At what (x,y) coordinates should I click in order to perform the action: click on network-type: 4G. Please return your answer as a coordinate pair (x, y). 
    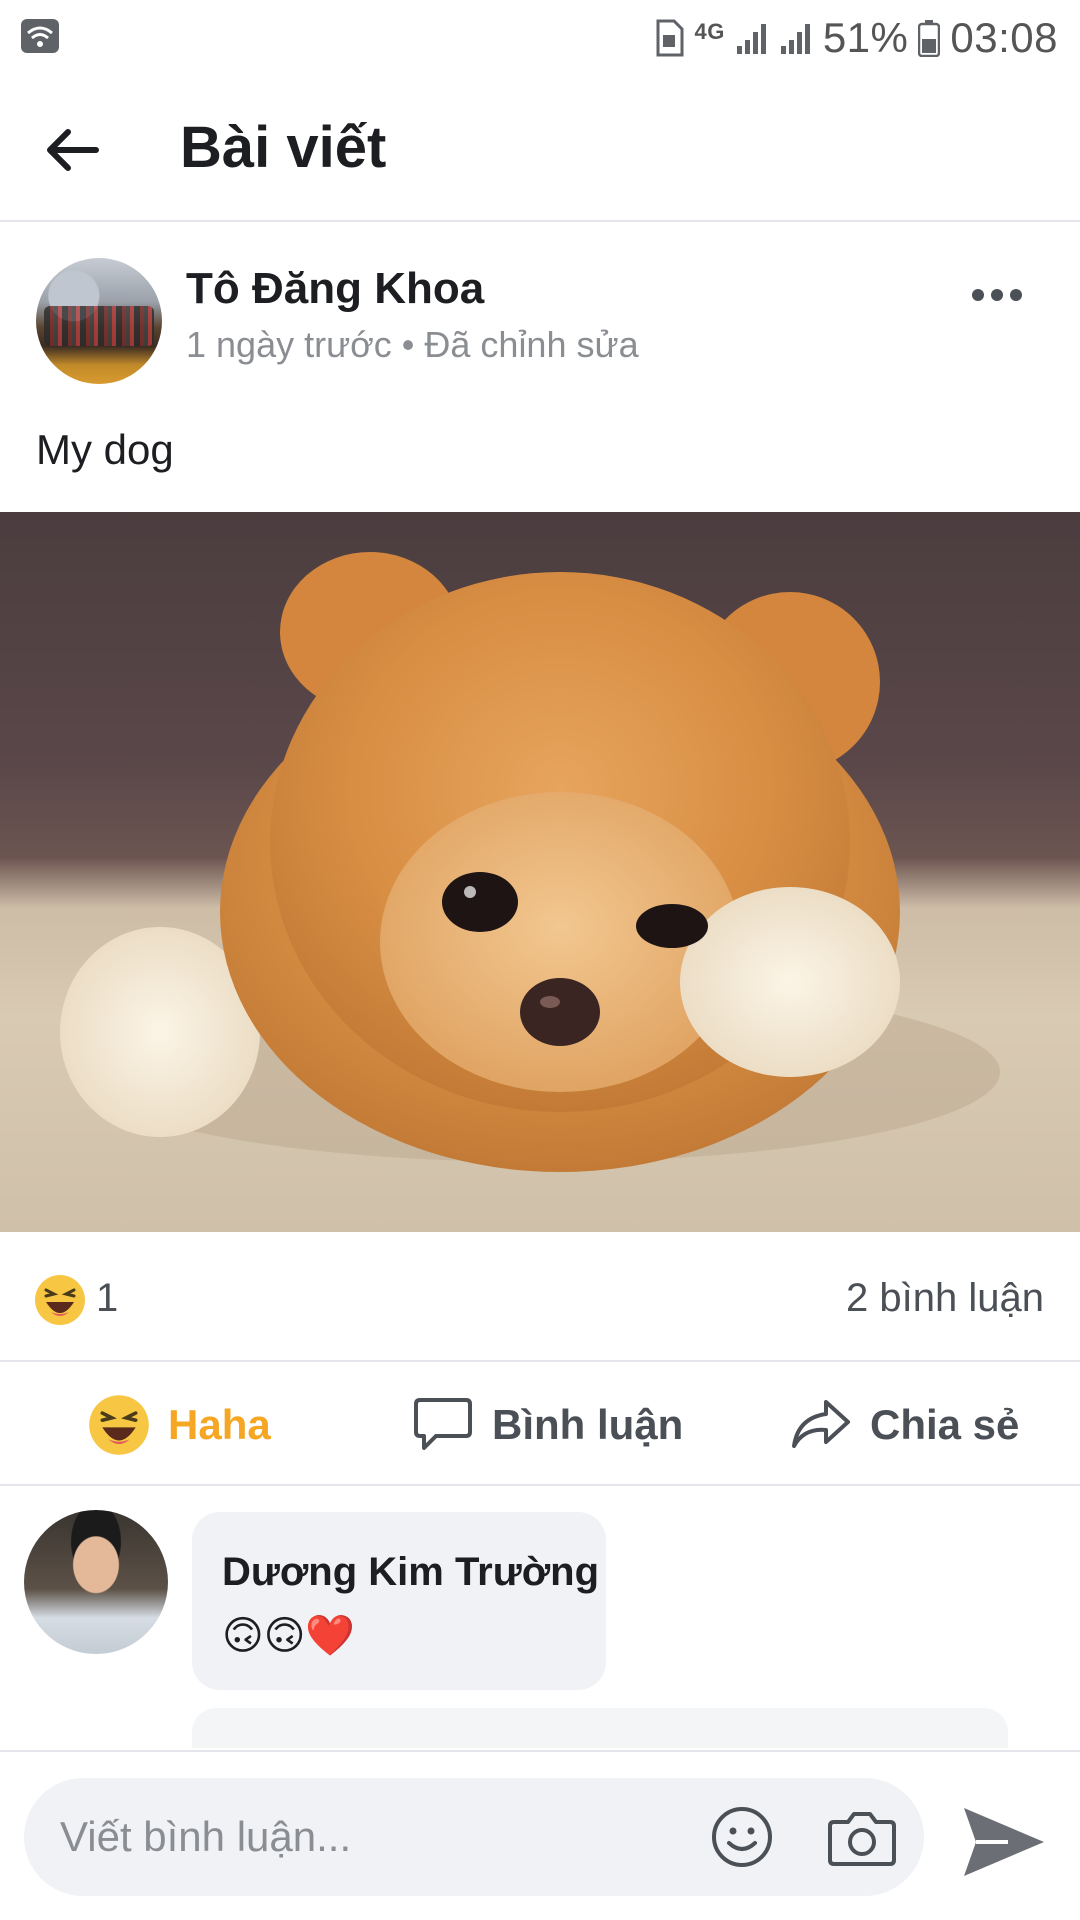
    Looking at the image, I should click on (709, 31).